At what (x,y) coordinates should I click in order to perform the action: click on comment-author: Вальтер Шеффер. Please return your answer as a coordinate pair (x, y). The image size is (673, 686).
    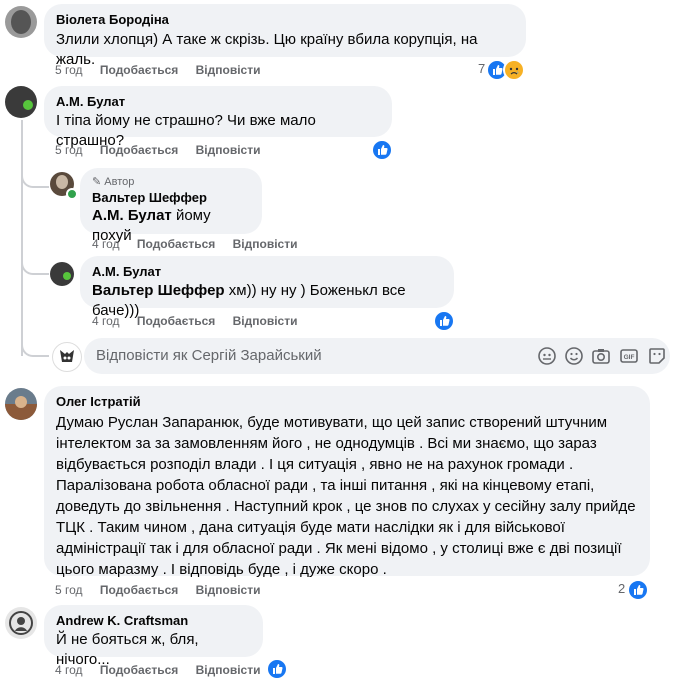
    Looking at the image, I should click on (171, 197).